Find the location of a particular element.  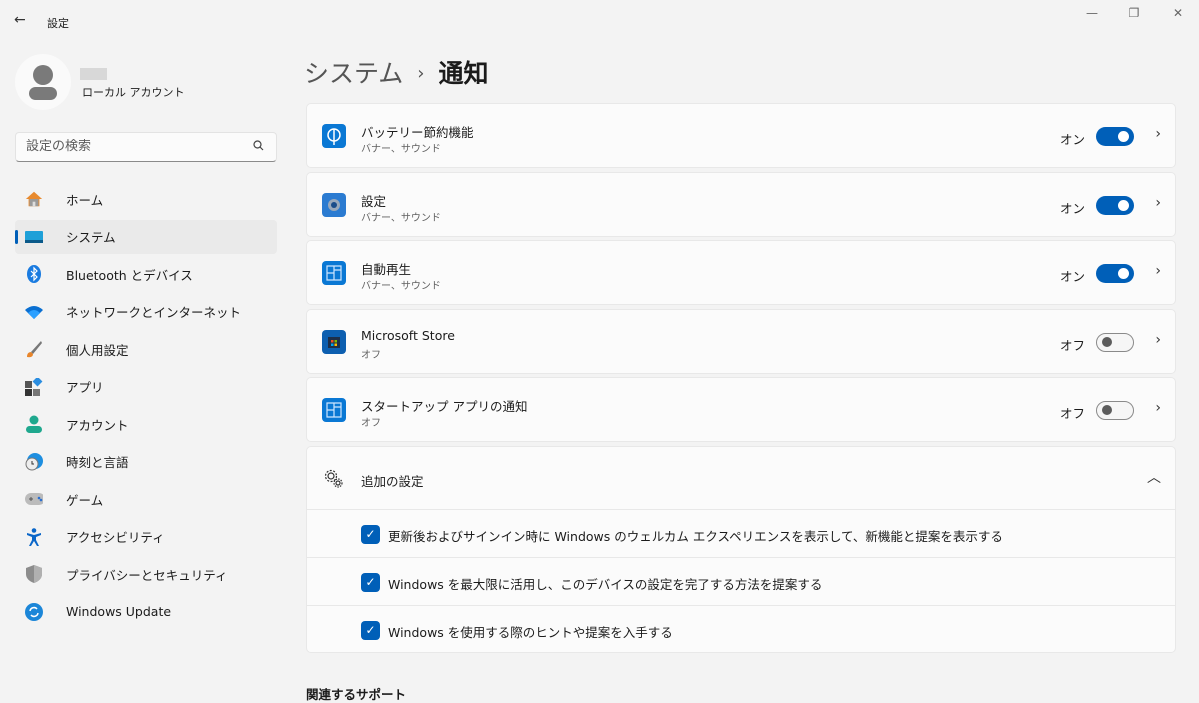

sidebar-item-apps: アプリ is located at coordinates (146, 387).